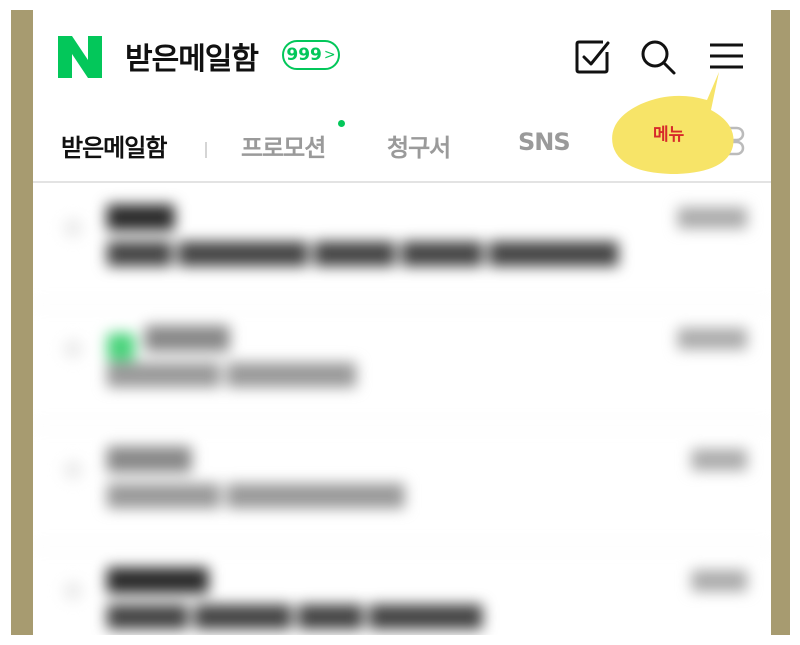 The image size is (800, 645). What do you see at coordinates (158, 581) in the screenshot?
I see `mail-sender: ██████` at bounding box center [158, 581].